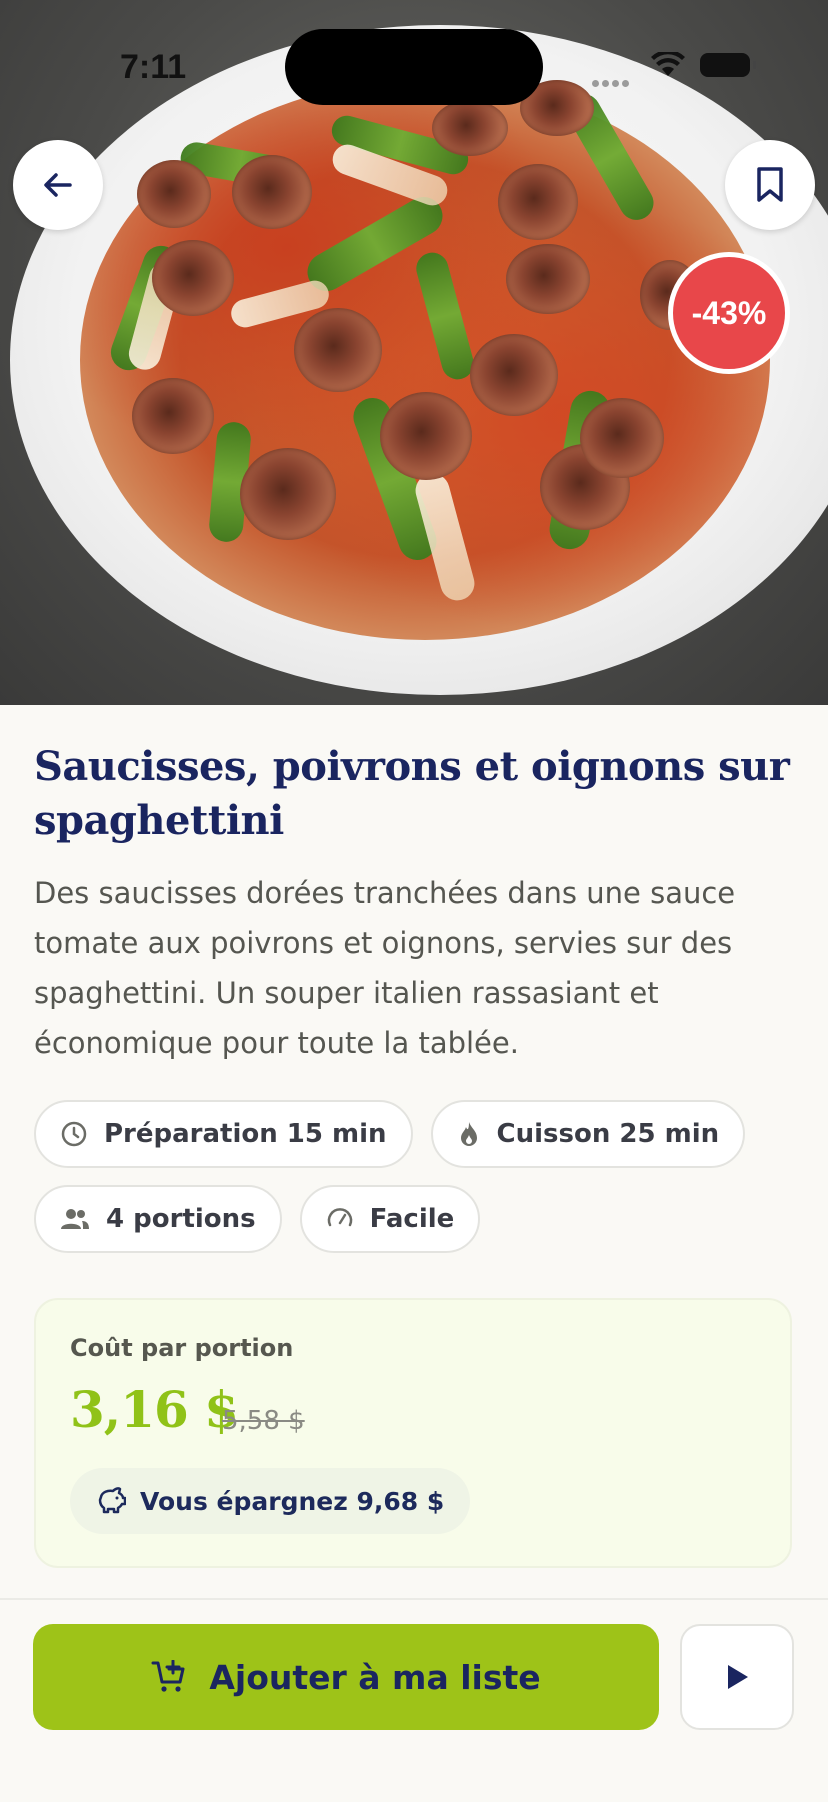 This screenshot has height=1802, width=828. I want to click on chip-label: Cuisson 25 min, so click(608, 1134).